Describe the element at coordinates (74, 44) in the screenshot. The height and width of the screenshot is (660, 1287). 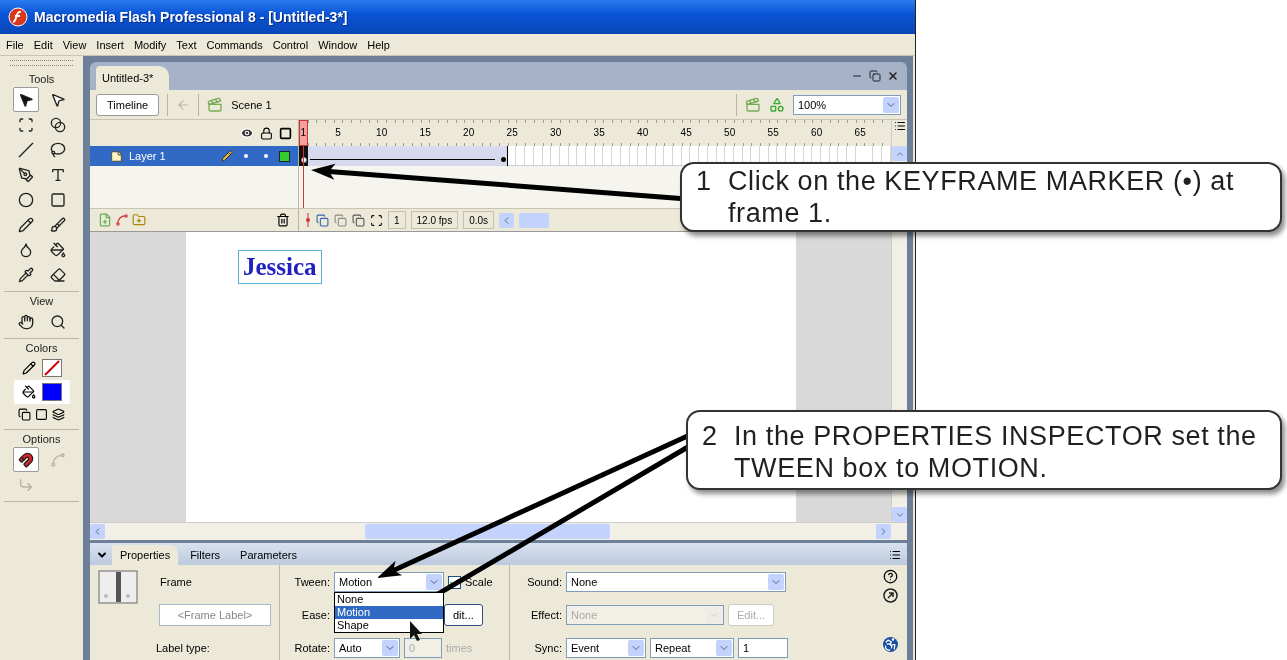
I see `menu-item: View` at that location.